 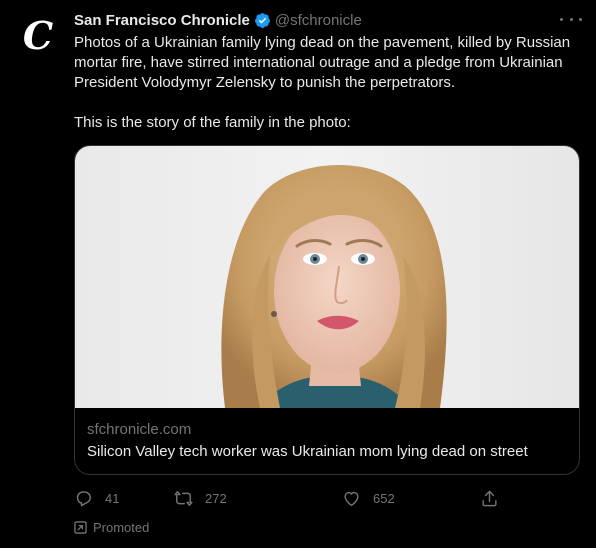 What do you see at coordinates (384, 498) in the screenshot?
I see `like-count: 652` at bounding box center [384, 498].